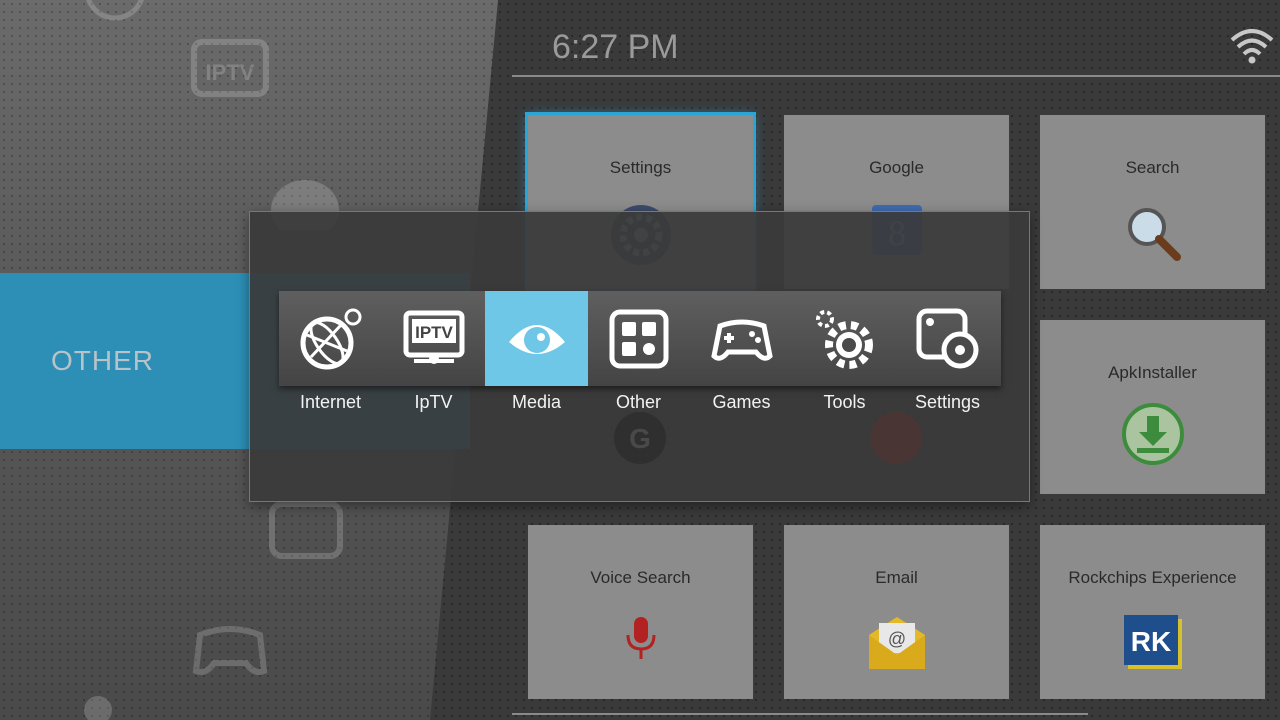 This screenshot has width=1280, height=720. I want to click on menu-item-iptv: IPTV, so click(433, 338).